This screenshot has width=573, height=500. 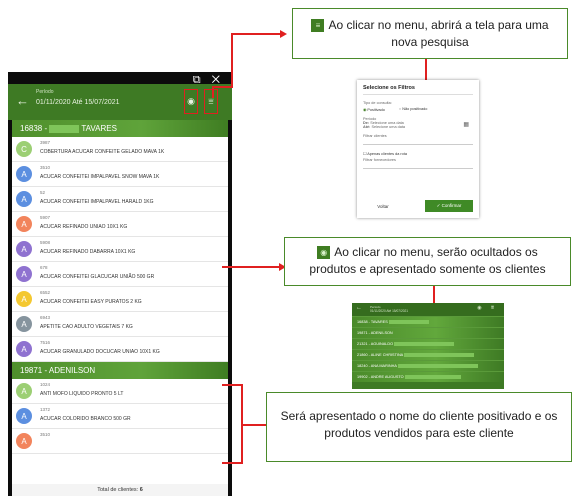 I want to click on dialog-buttons: Voltar ✓ Confirmar, so click(x=418, y=206).